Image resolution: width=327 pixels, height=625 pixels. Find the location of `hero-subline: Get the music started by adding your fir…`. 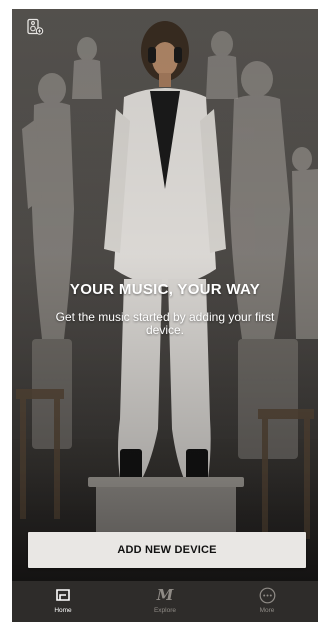

hero-subline: Get the music started by adding your fir… is located at coordinates (165, 323).